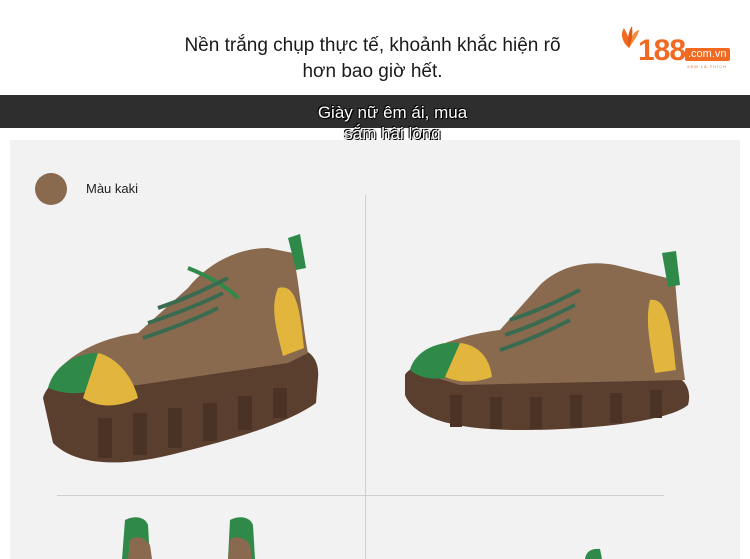 The height and width of the screenshot is (559, 750). Describe the element at coordinates (365, 377) in the screenshot. I see `grid-divider-vertical` at that location.